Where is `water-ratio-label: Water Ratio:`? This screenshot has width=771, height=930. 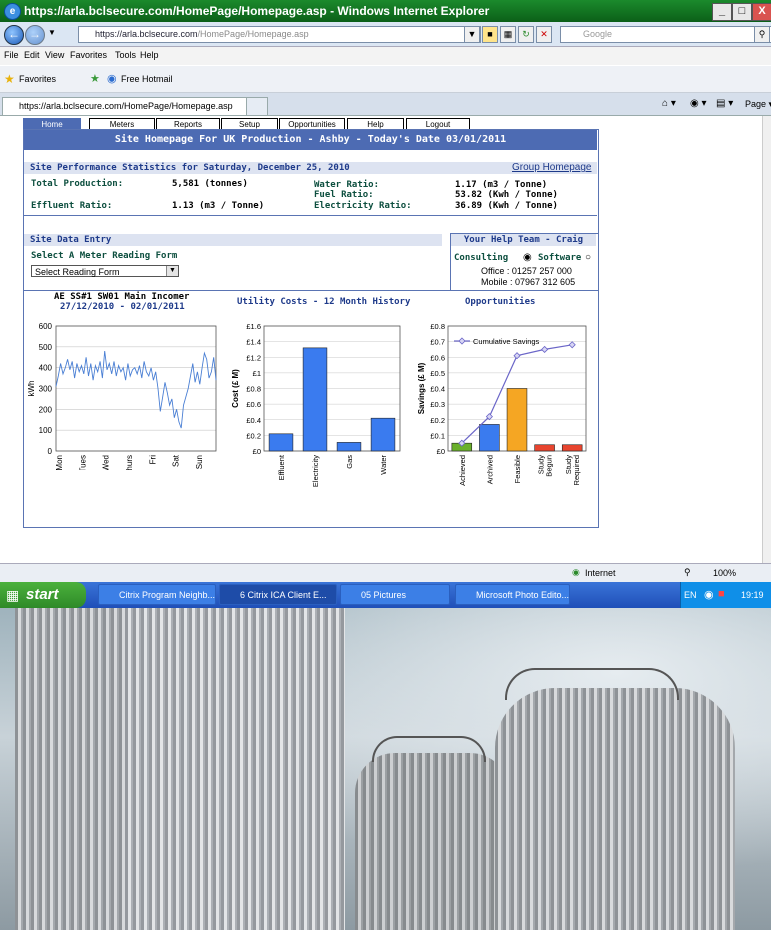 water-ratio-label: Water Ratio: is located at coordinates (347, 185).